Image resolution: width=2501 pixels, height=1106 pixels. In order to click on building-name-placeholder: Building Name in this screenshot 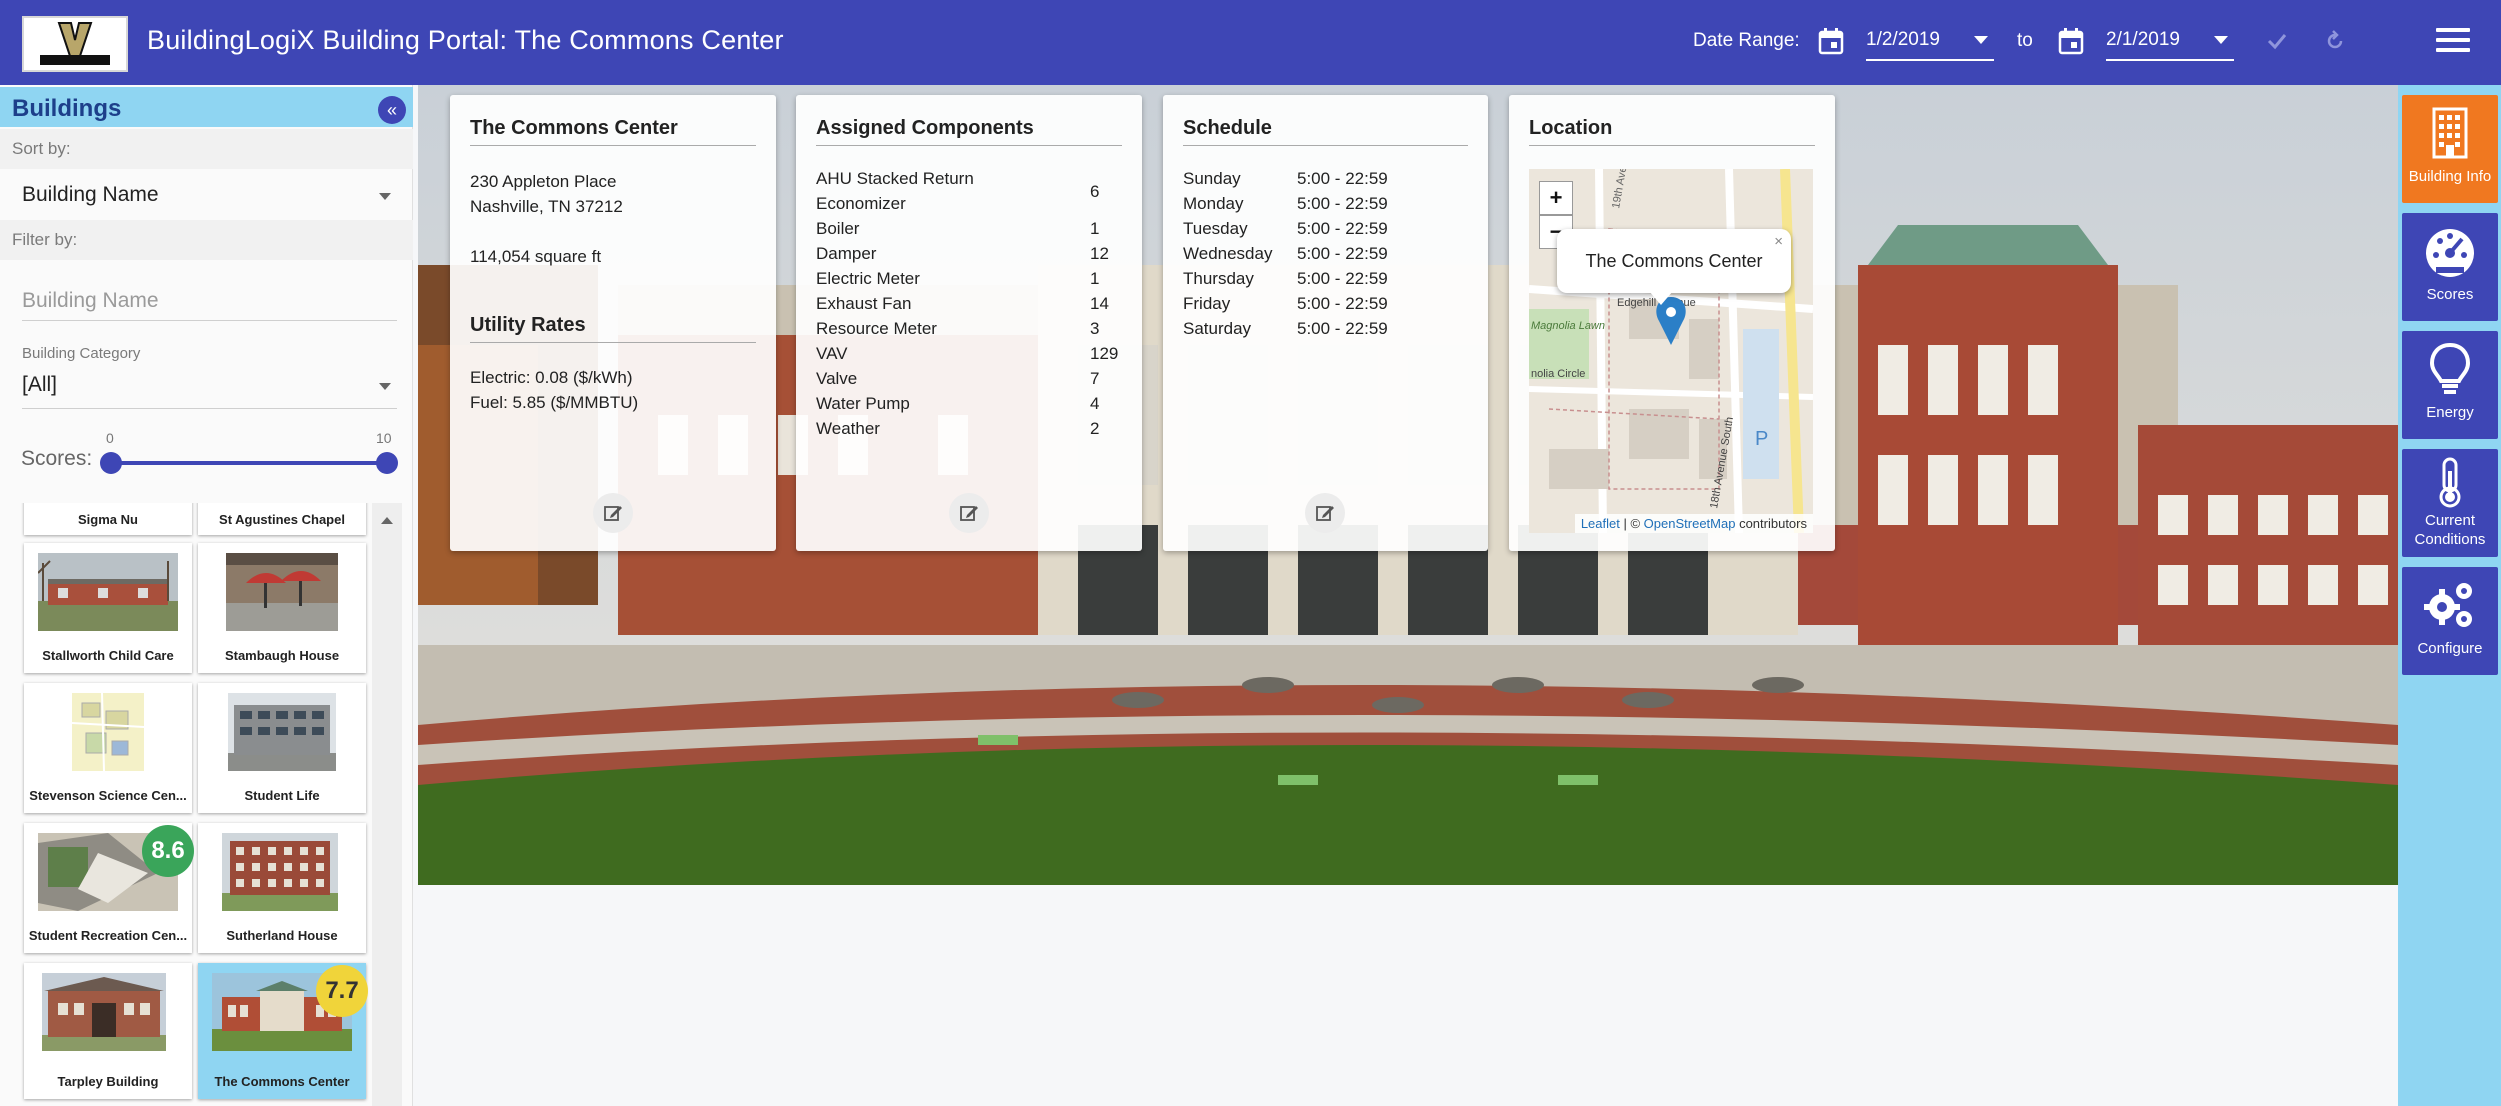, I will do `click(90, 300)`.